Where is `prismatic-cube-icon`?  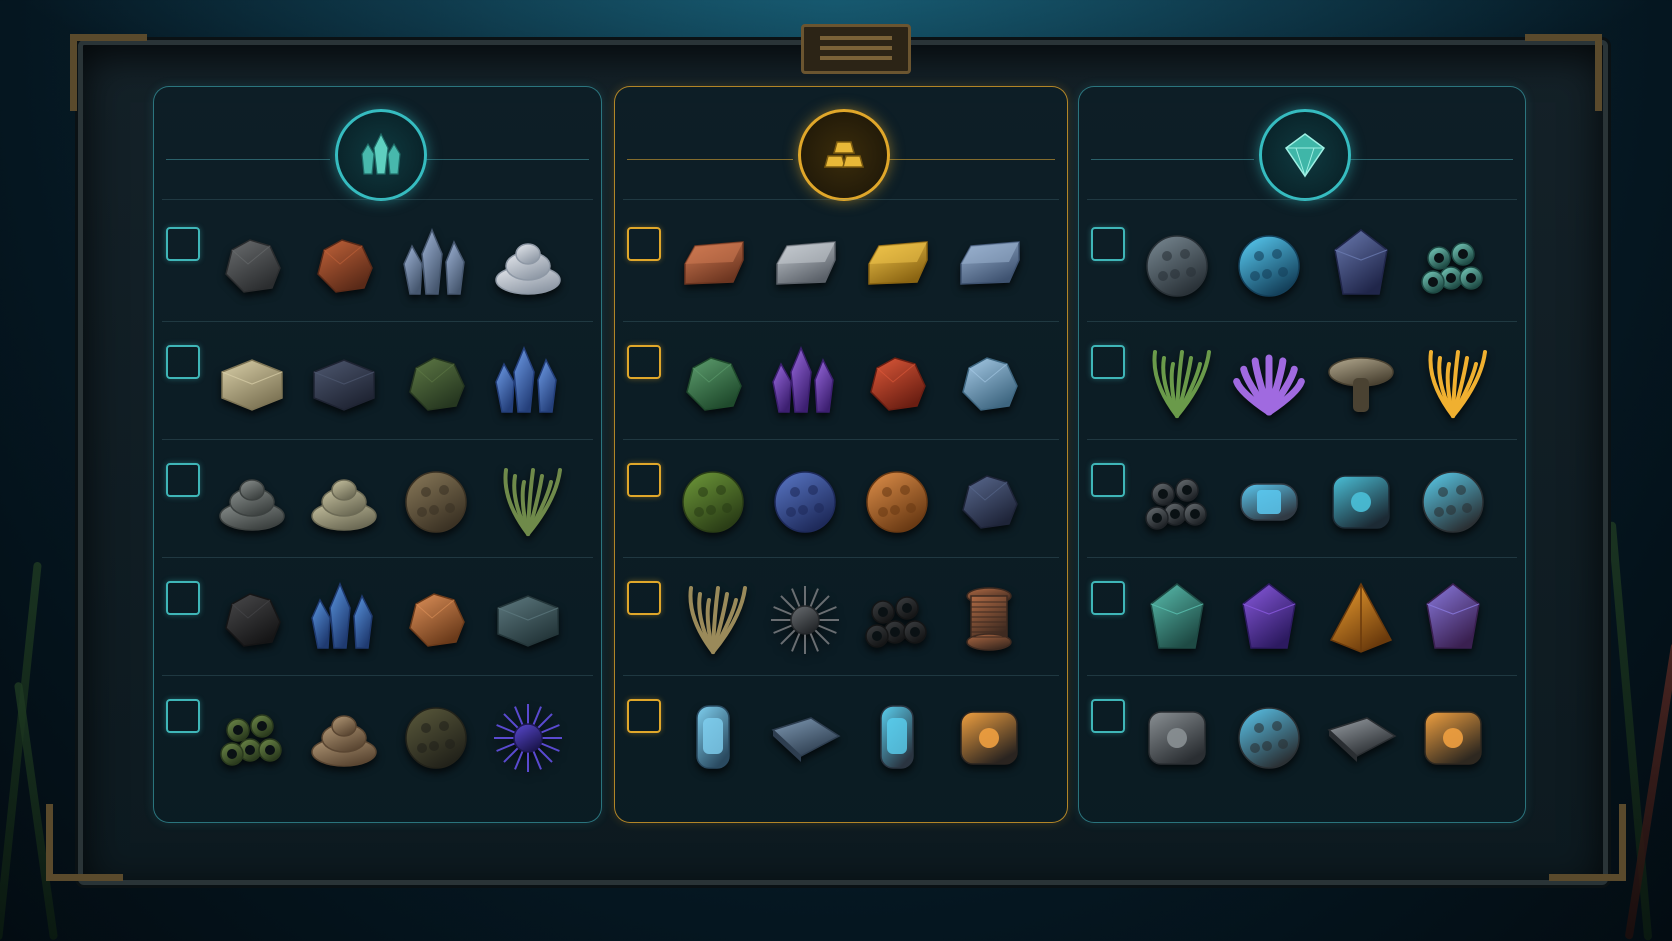 prismatic-cube-icon is located at coordinates (1453, 618).